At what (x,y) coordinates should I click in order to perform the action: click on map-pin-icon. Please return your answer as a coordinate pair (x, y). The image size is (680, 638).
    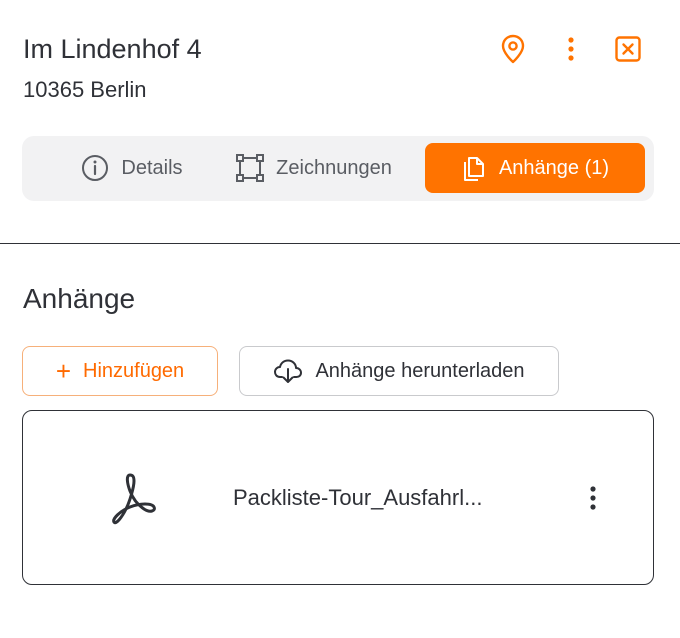
    Looking at the image, I should click on (513, 49).